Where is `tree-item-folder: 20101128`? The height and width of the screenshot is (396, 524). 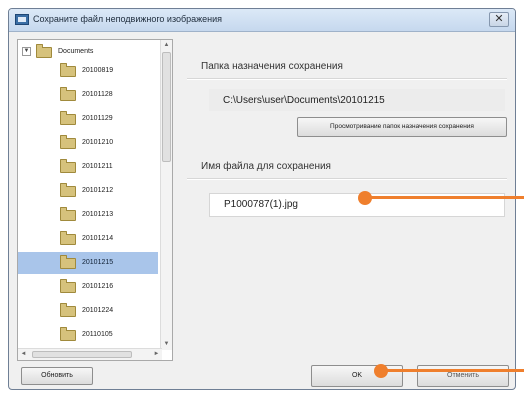
tree-item-folder: 20101128 is located at coordinates (88, 95).